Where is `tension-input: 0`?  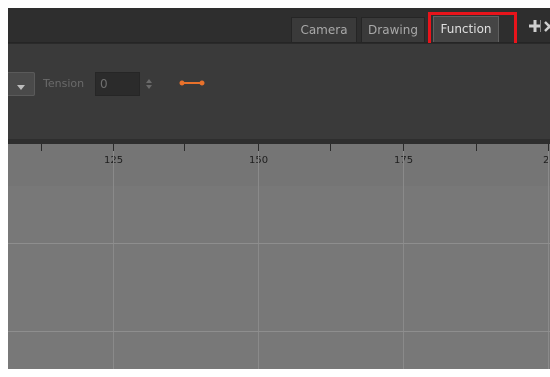 tension-input: 0 is located at coordinates (117, 84).